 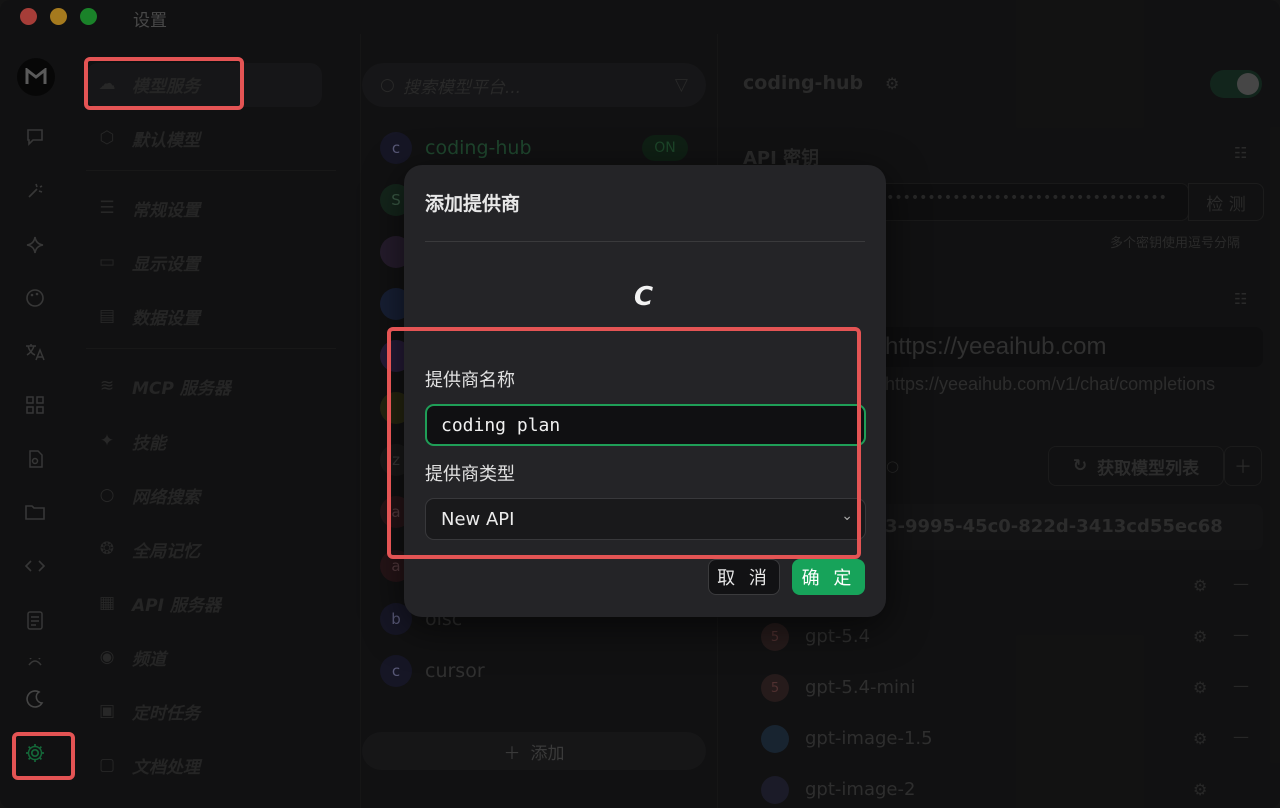 What do you see at coordinates (43, 756) in the screenshot?
I see `highlight-settings-icon` at bounding box center [43, 756].